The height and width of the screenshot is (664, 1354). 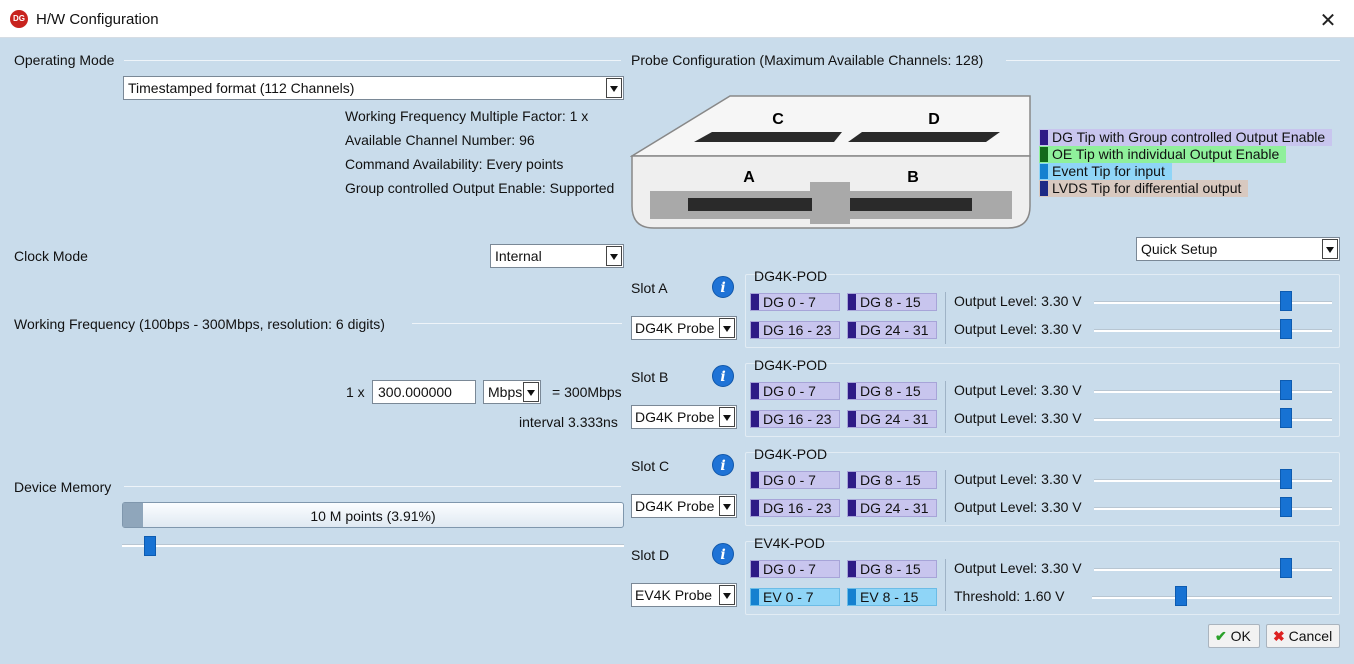 What do you see at coordinates (650, 377) in the screenshot?
I see `slot-label: Slot B` at bounding box center [650, 377].